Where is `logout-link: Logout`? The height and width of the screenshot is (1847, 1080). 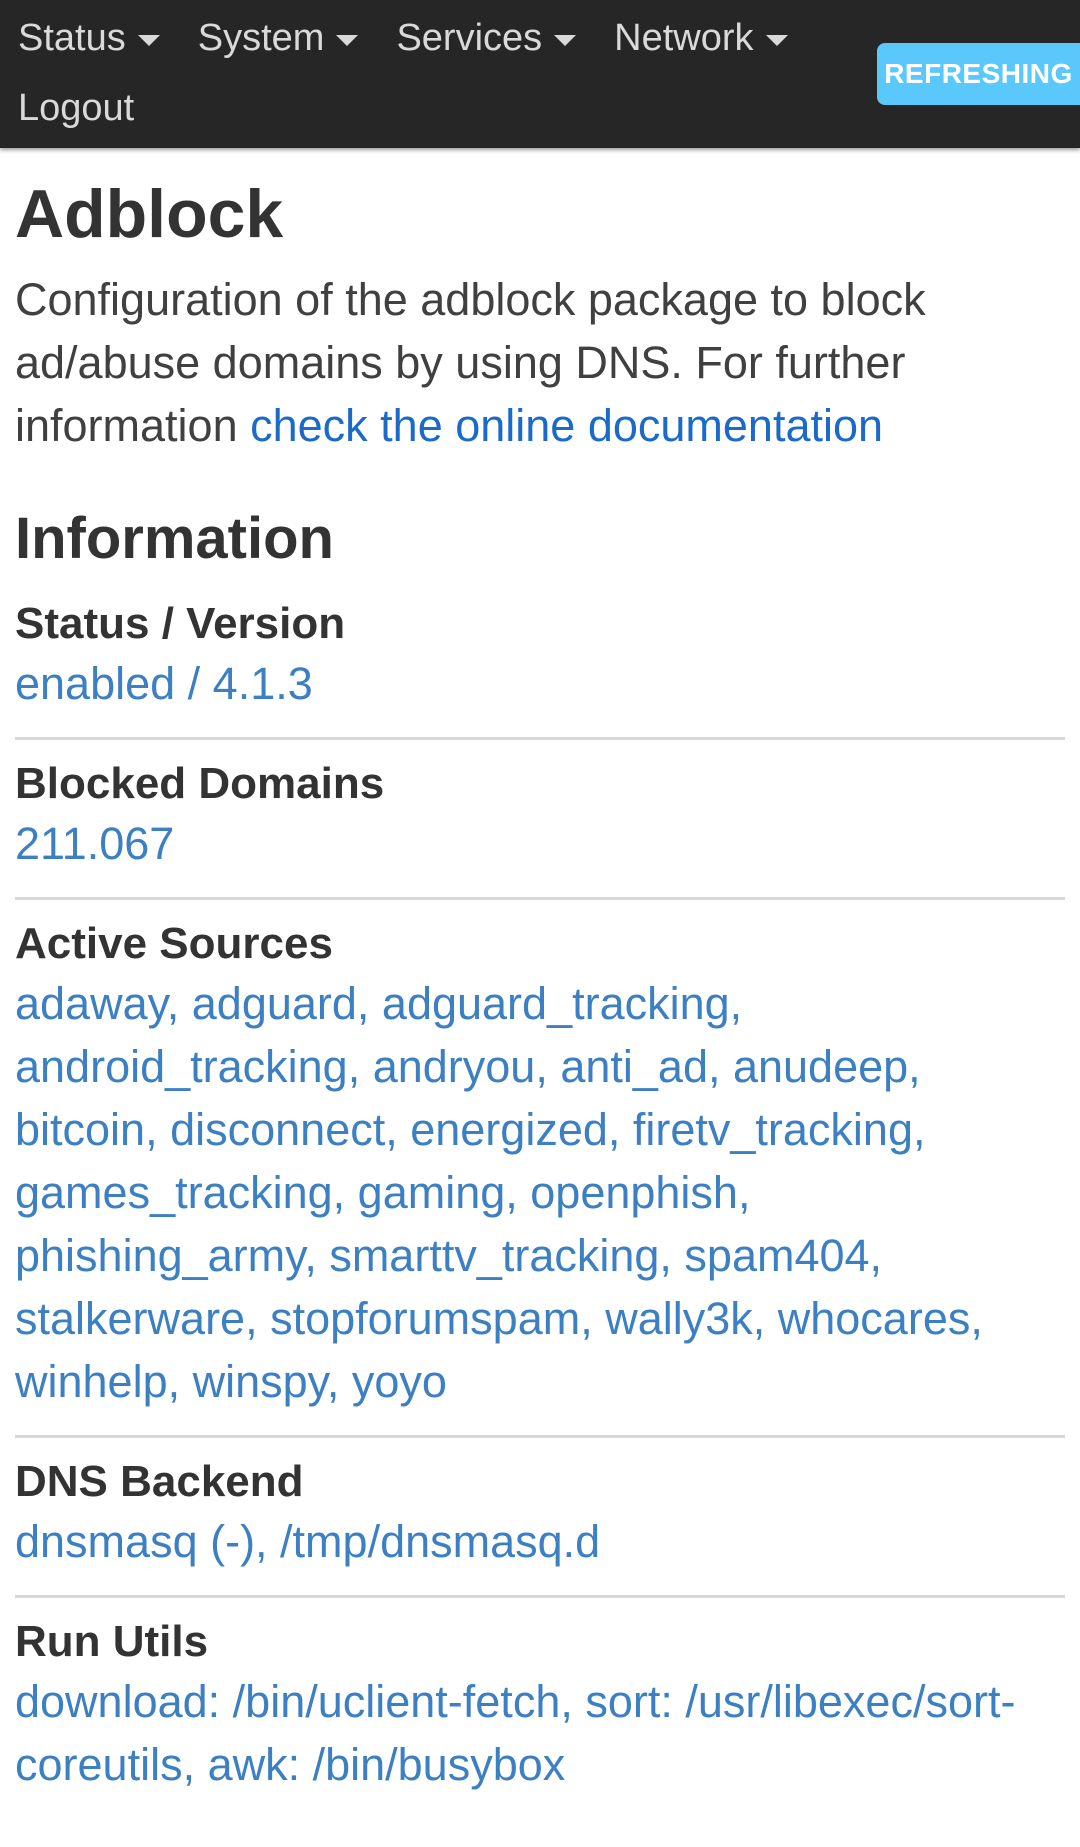
logout-link: Logout is located at coordinates (76, 108).